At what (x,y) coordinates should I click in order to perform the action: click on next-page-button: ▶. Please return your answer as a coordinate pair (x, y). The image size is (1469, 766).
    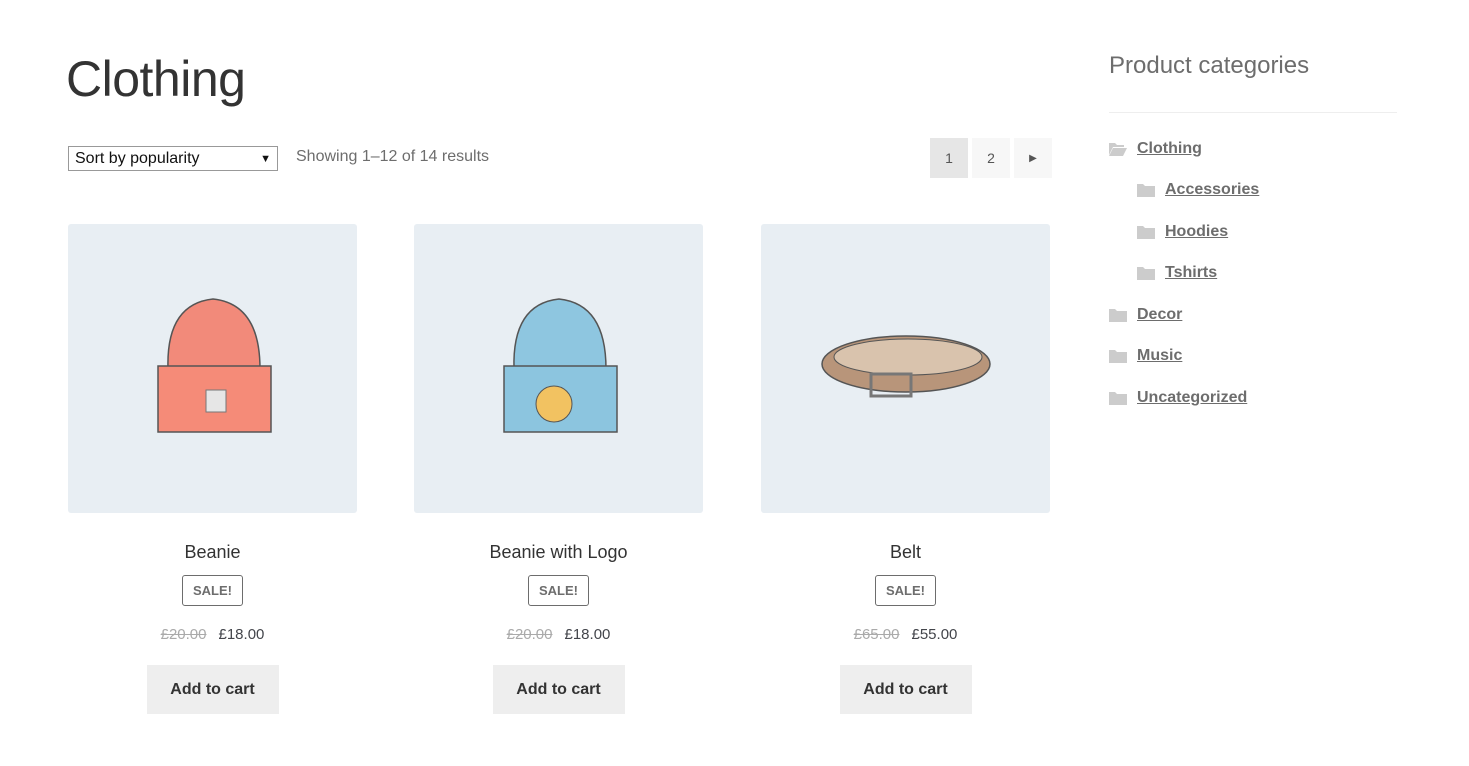
    Looking at the image, I should click on (1033, 158).